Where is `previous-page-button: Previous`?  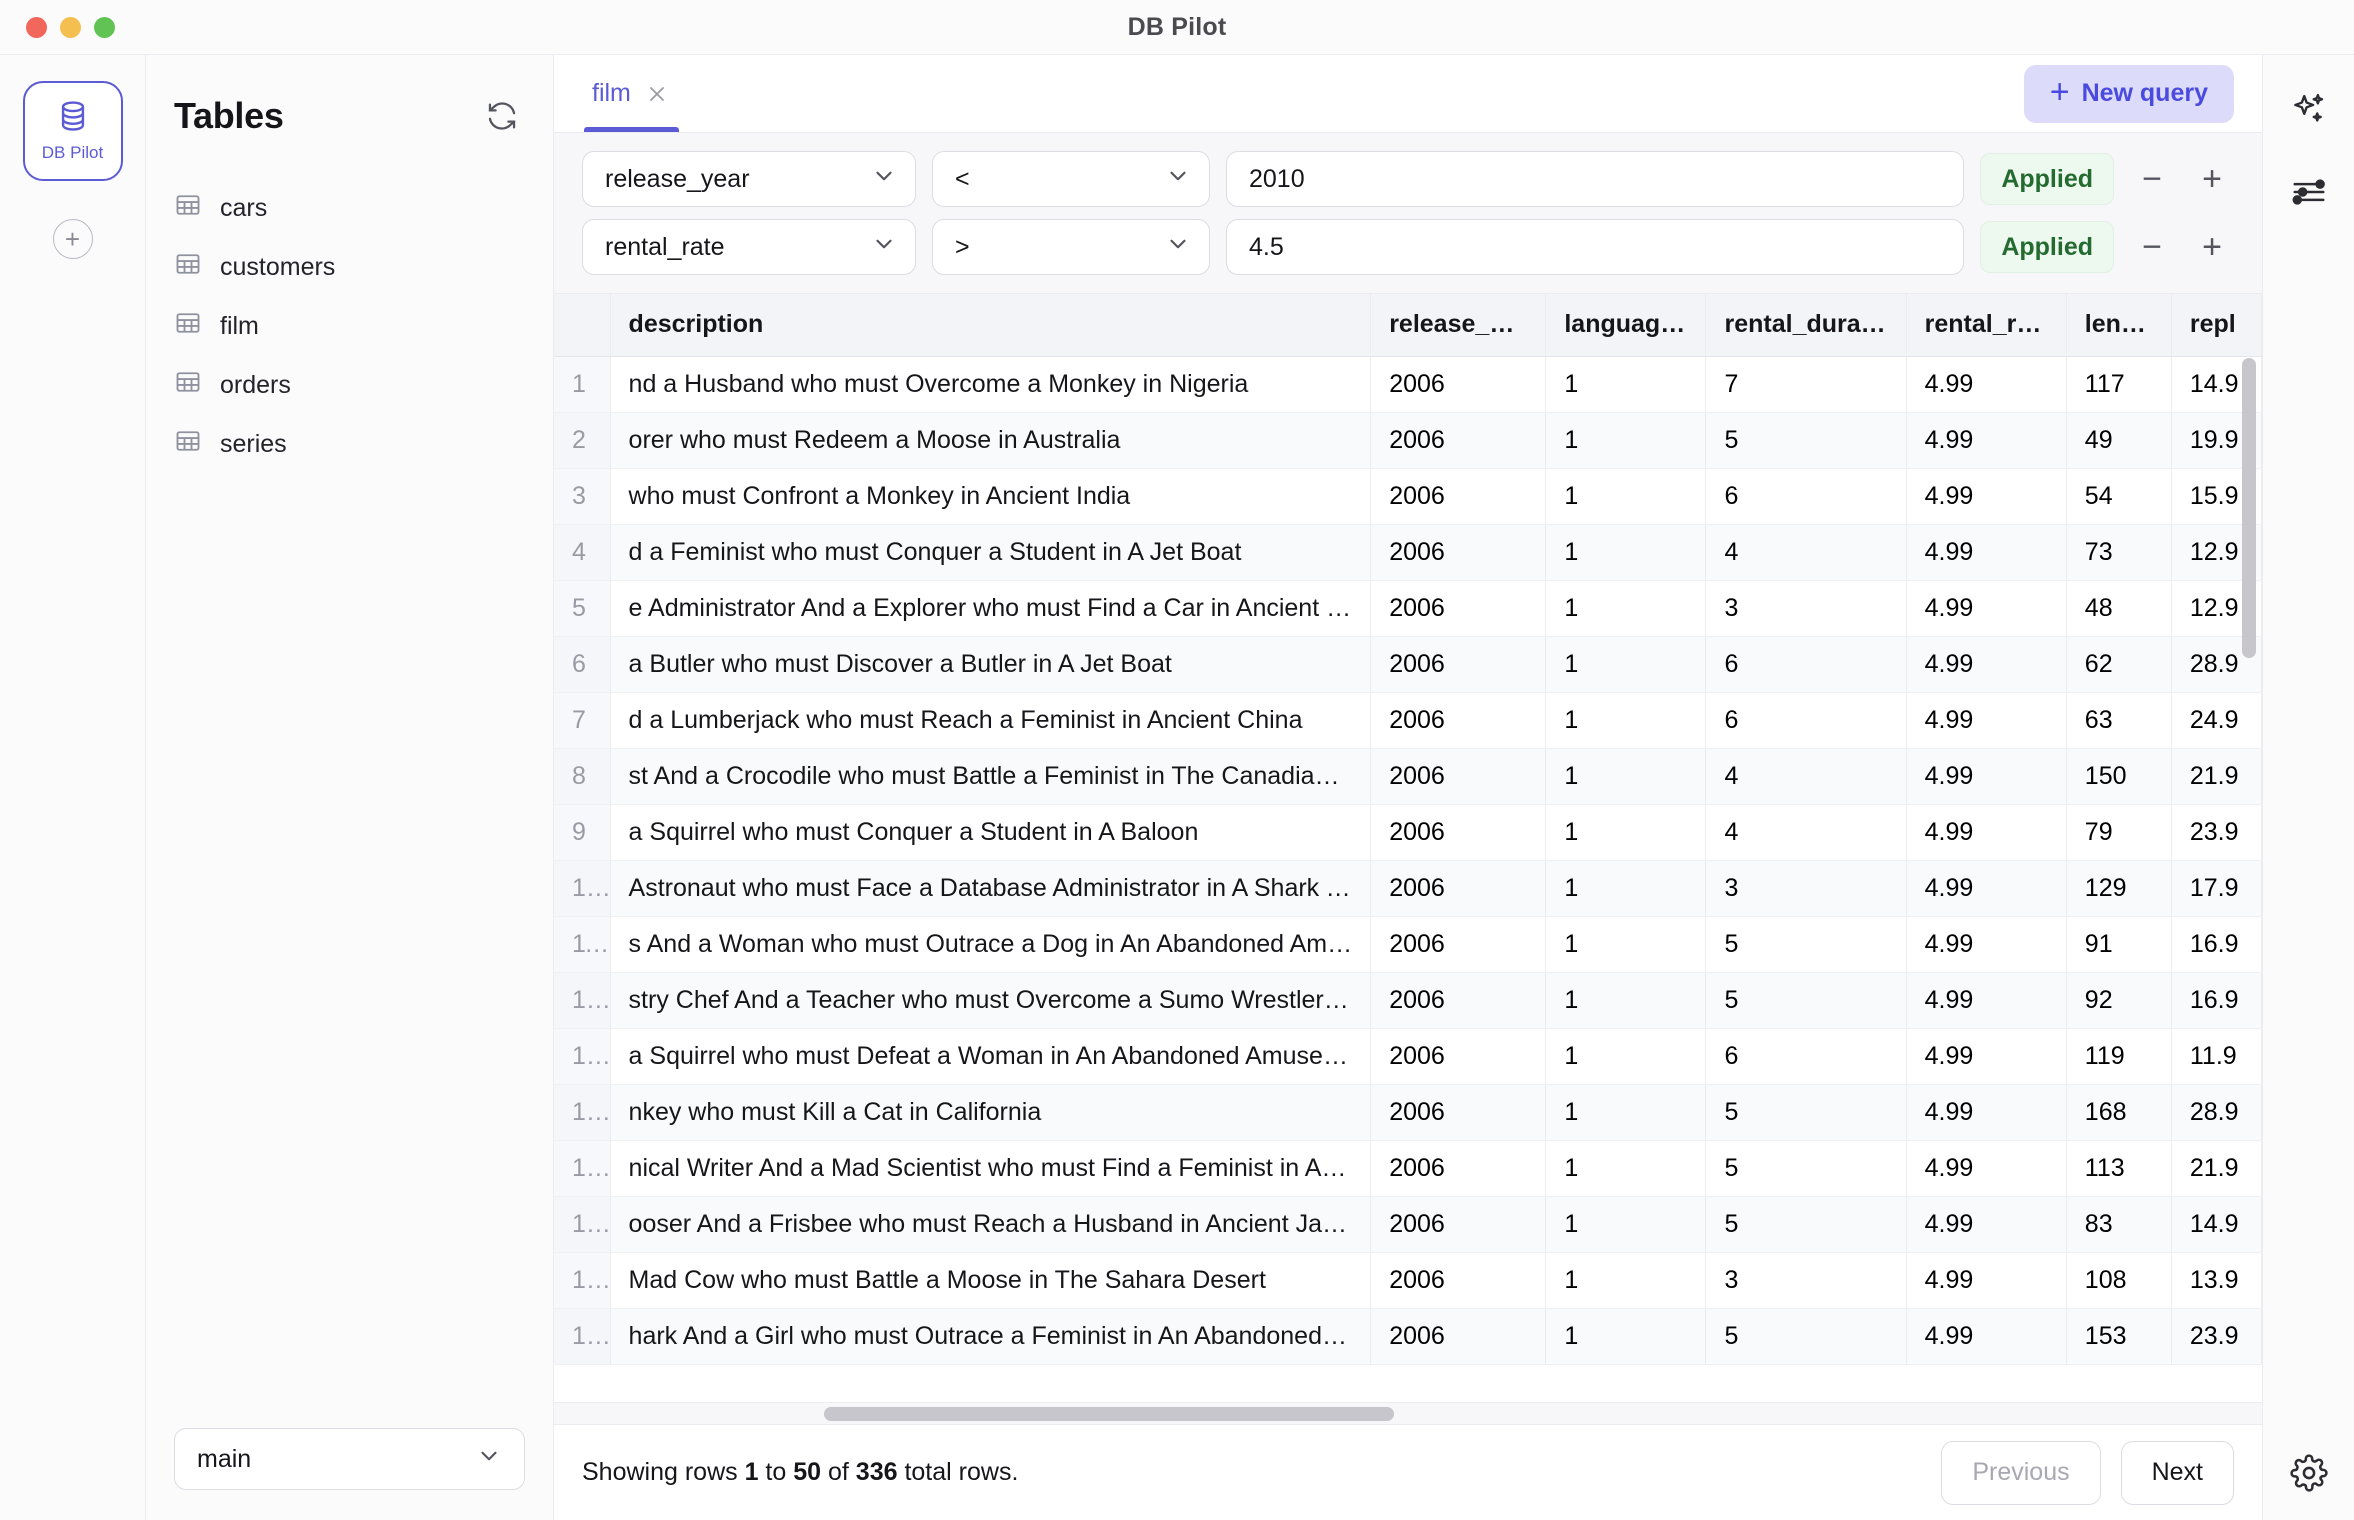 previous-page-button: Previous is located at coordinates (2021, 1472).